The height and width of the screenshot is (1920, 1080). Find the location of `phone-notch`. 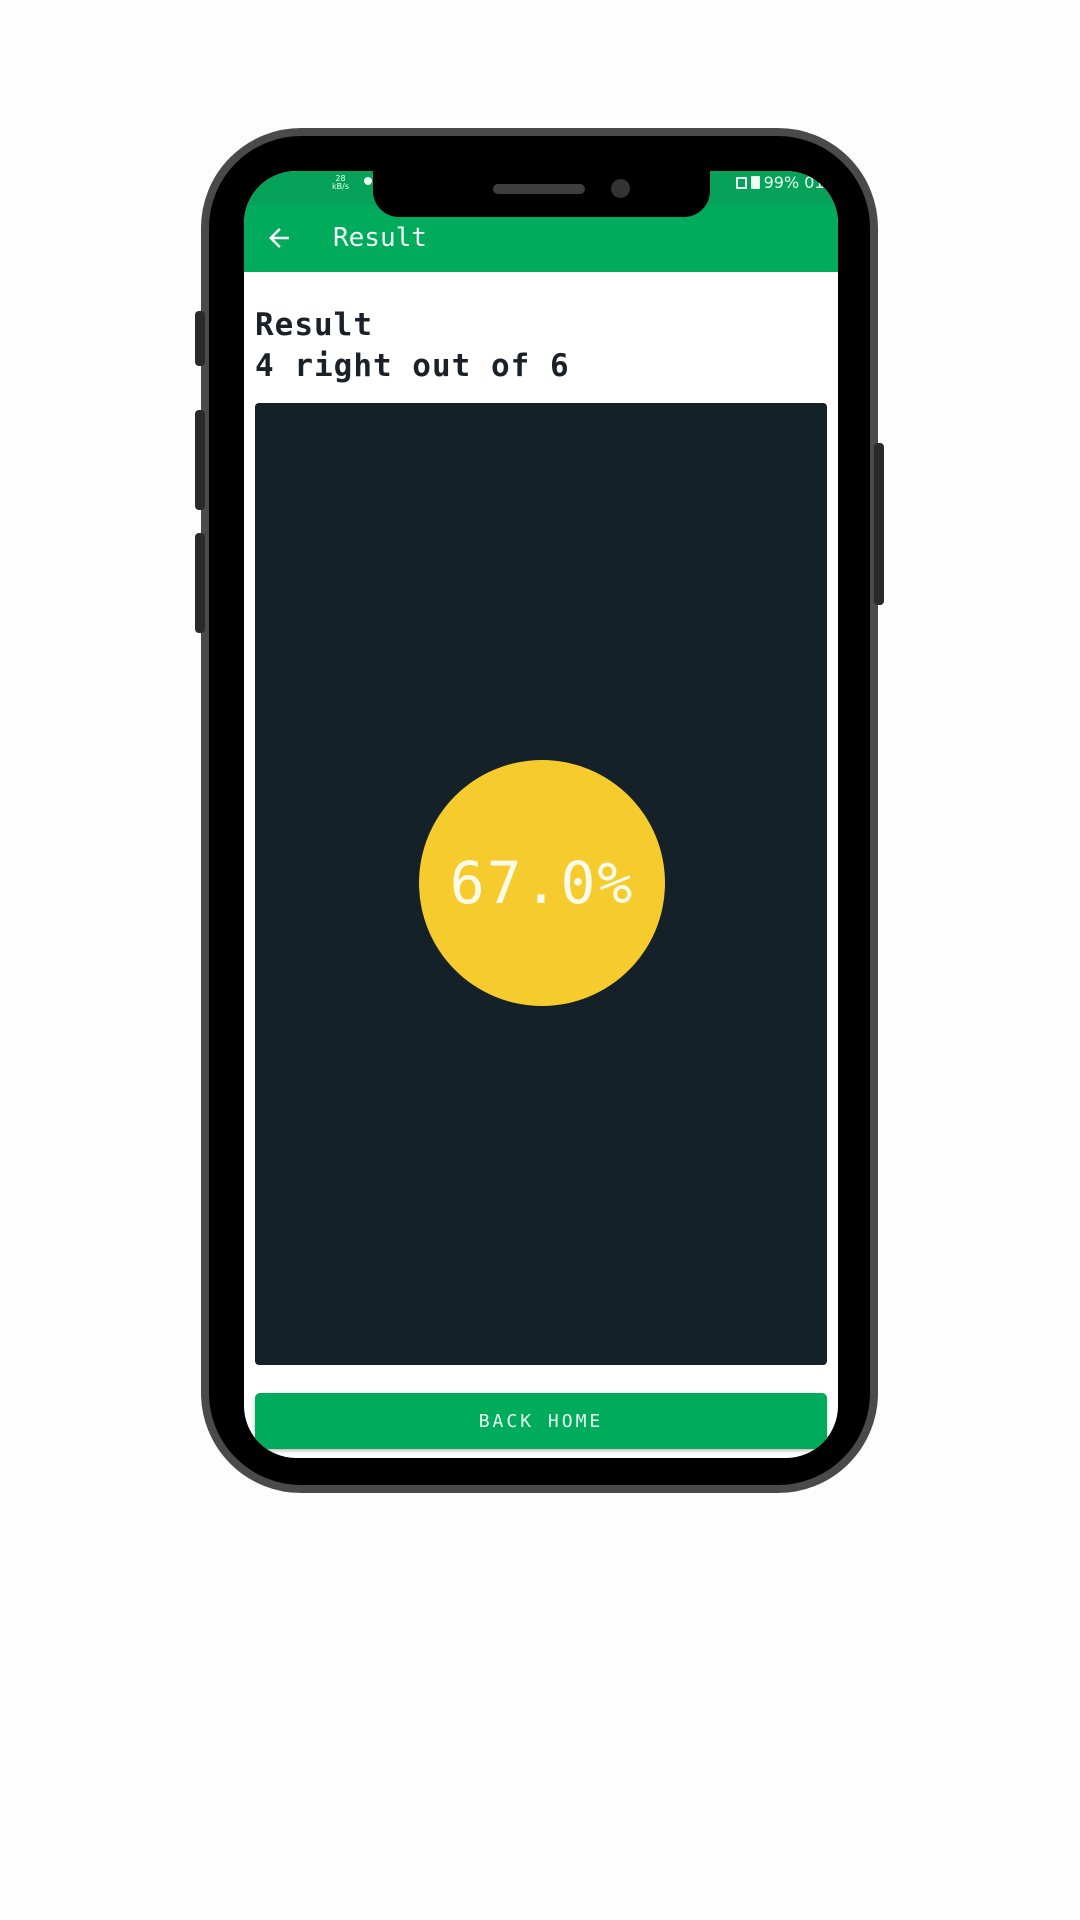

phone-notch is located at coordinates (541, 194).